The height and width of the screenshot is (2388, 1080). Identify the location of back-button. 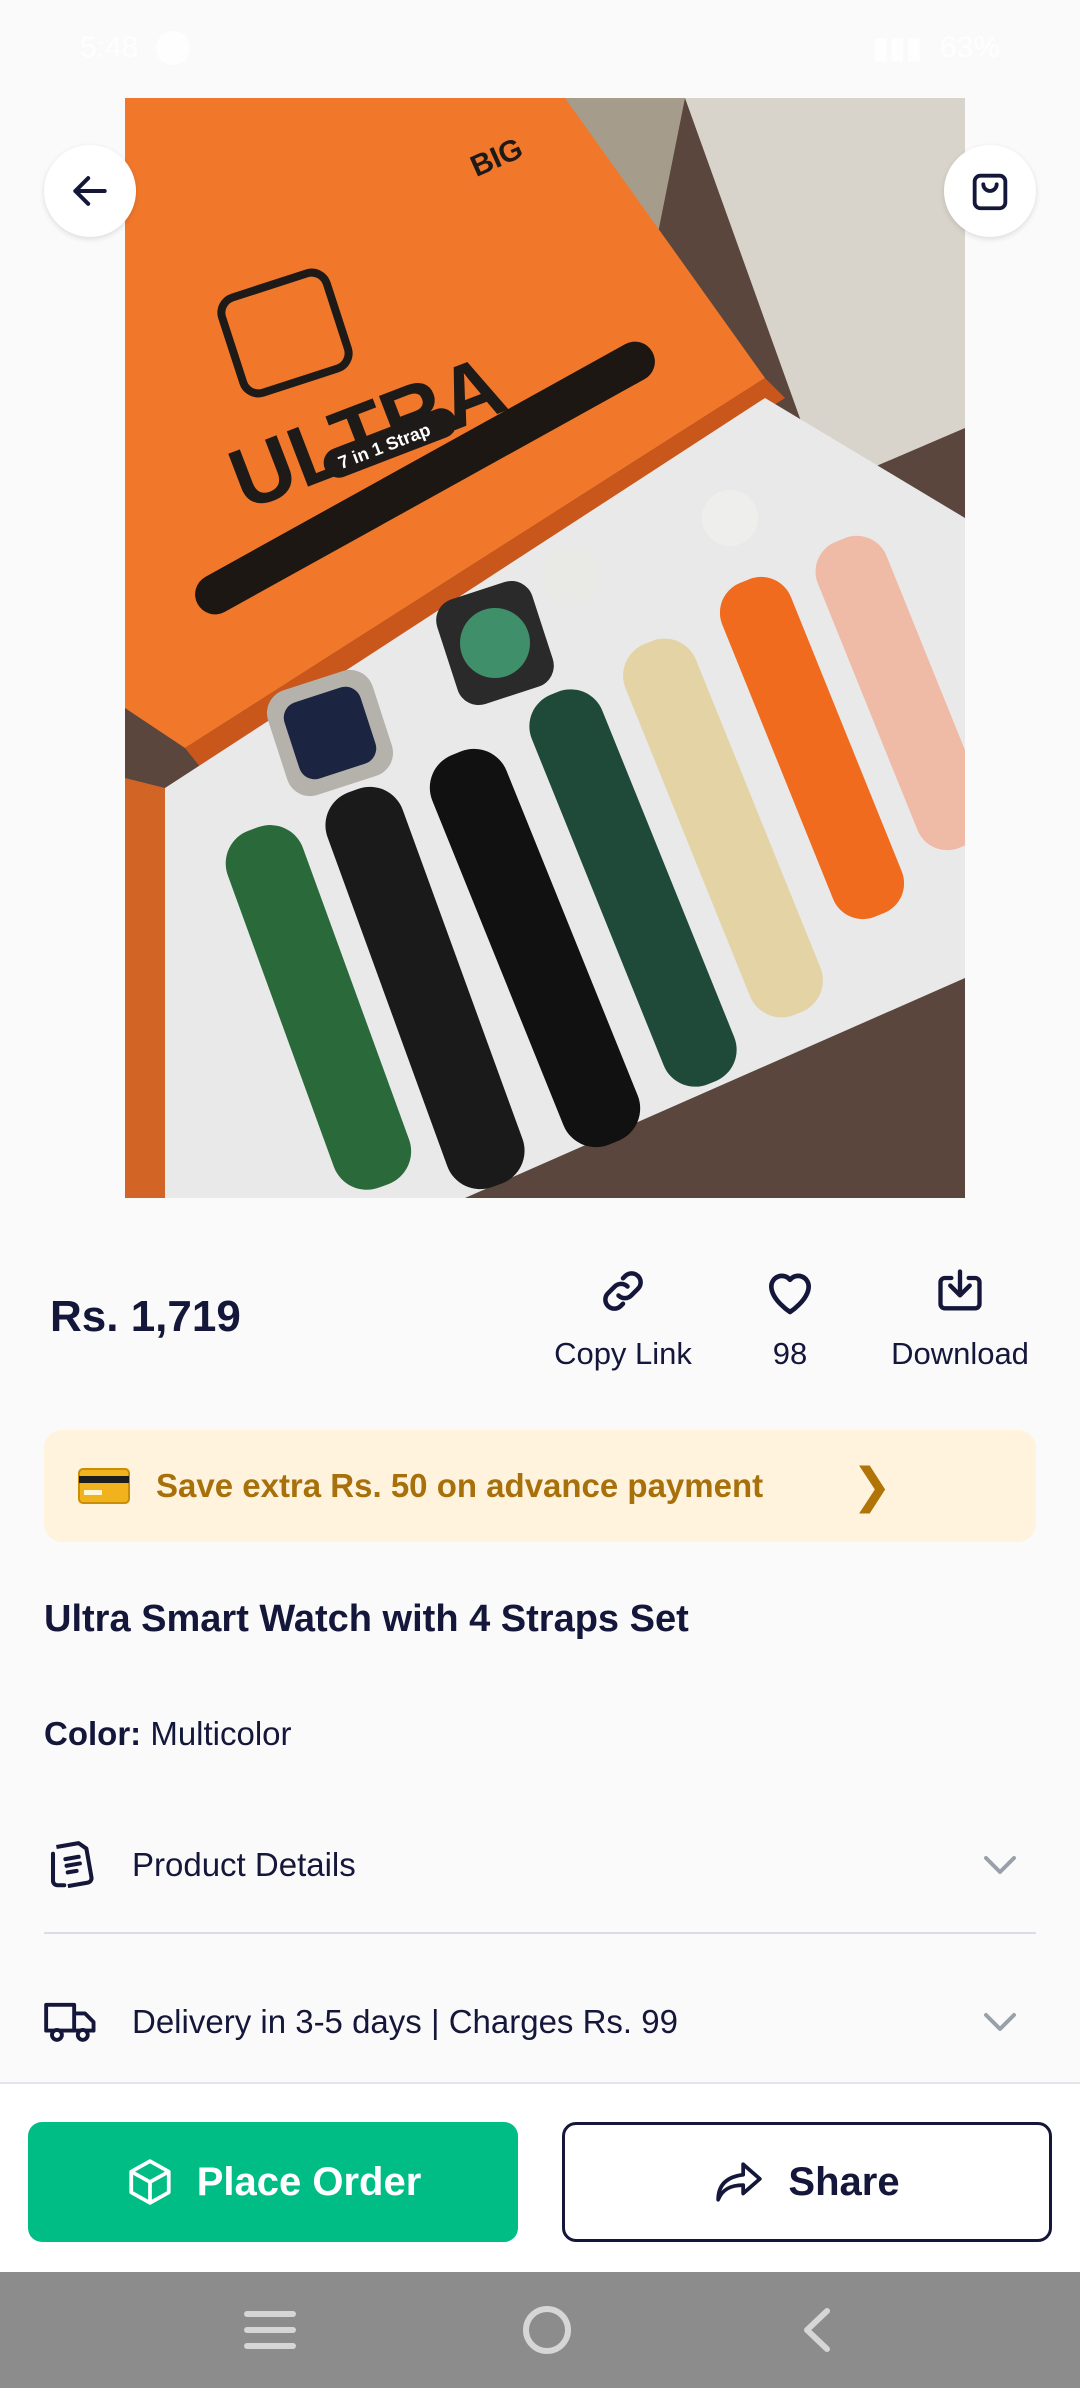
(90, 191).